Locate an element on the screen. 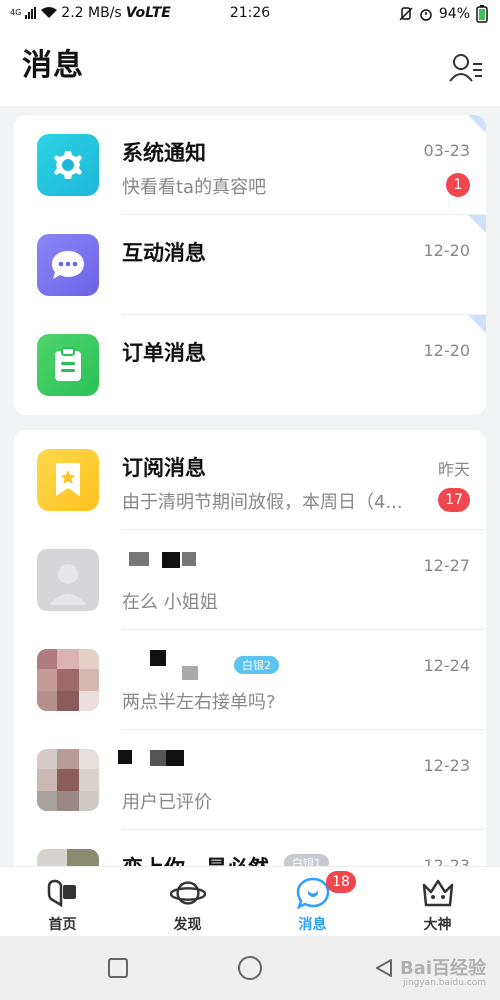  row-title: 系统通知 is located at coordinates (164, 153).